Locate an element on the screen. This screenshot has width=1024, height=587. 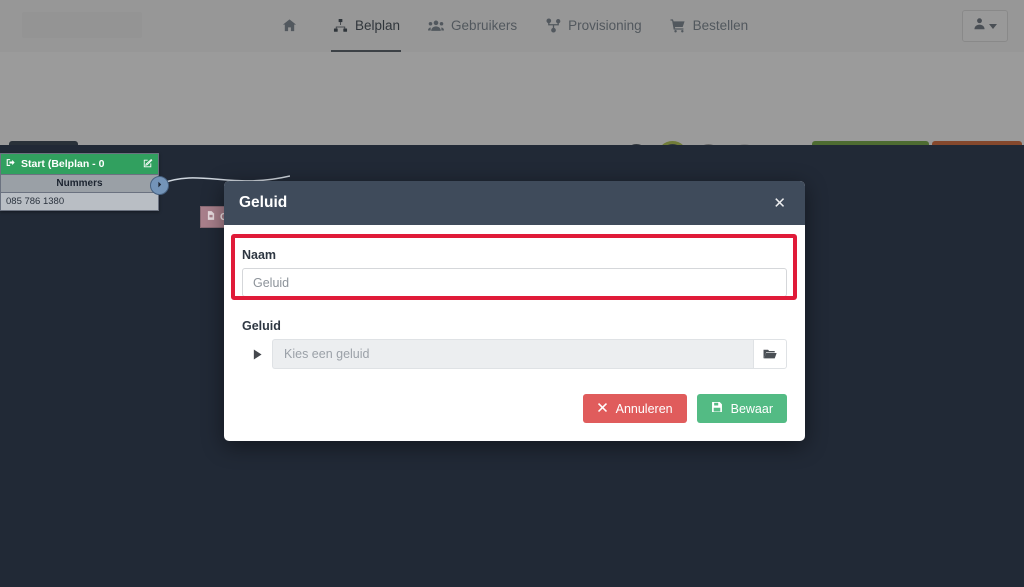
nav-item-bestellen-label: Bestellen is located at coordinates (720, 25).